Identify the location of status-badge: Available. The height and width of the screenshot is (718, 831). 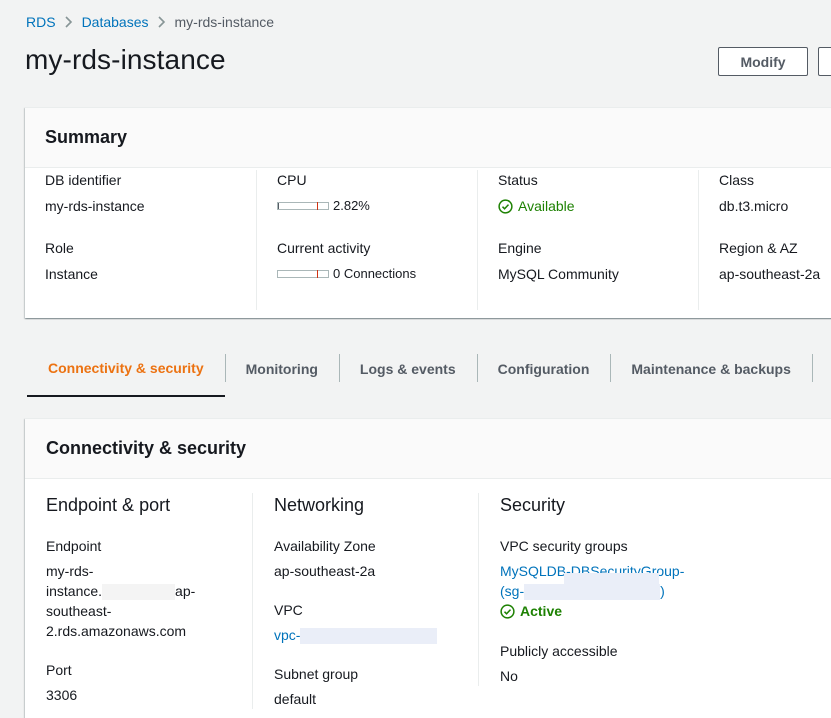
(598, 206).